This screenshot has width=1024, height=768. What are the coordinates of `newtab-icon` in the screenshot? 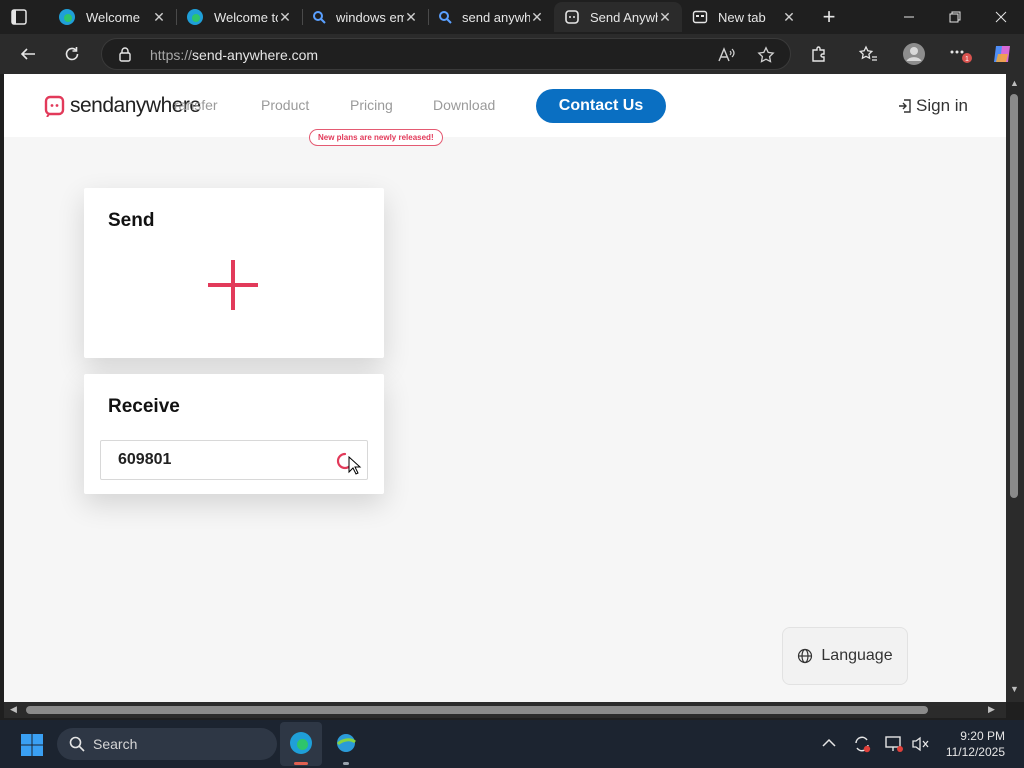 It's located at (700, 17).